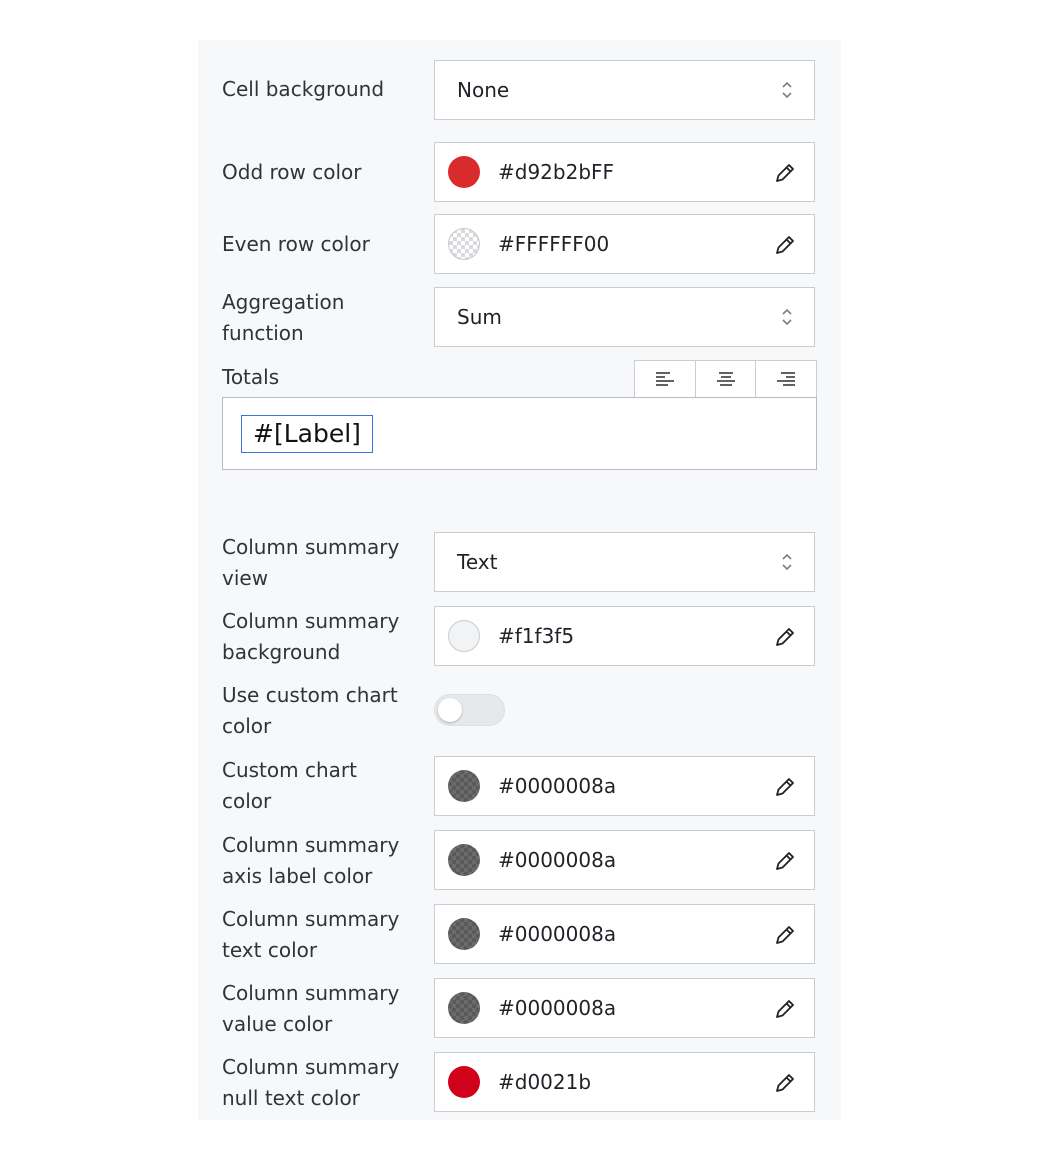  I want to click on totals-label: Totals, so click(251, 377).